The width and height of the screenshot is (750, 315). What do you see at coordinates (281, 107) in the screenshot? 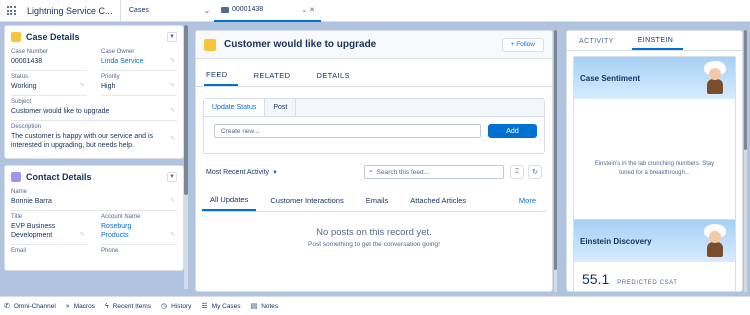
I see `tab-post: Post` at bounding box center [281, 107].